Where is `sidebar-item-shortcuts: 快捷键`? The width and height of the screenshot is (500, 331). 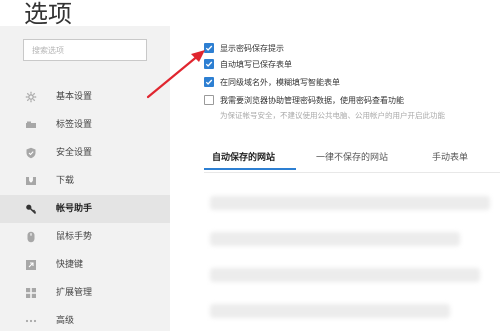
sidebar-item-shortcuts: 快捷键 is located at coordinates (85, 265).